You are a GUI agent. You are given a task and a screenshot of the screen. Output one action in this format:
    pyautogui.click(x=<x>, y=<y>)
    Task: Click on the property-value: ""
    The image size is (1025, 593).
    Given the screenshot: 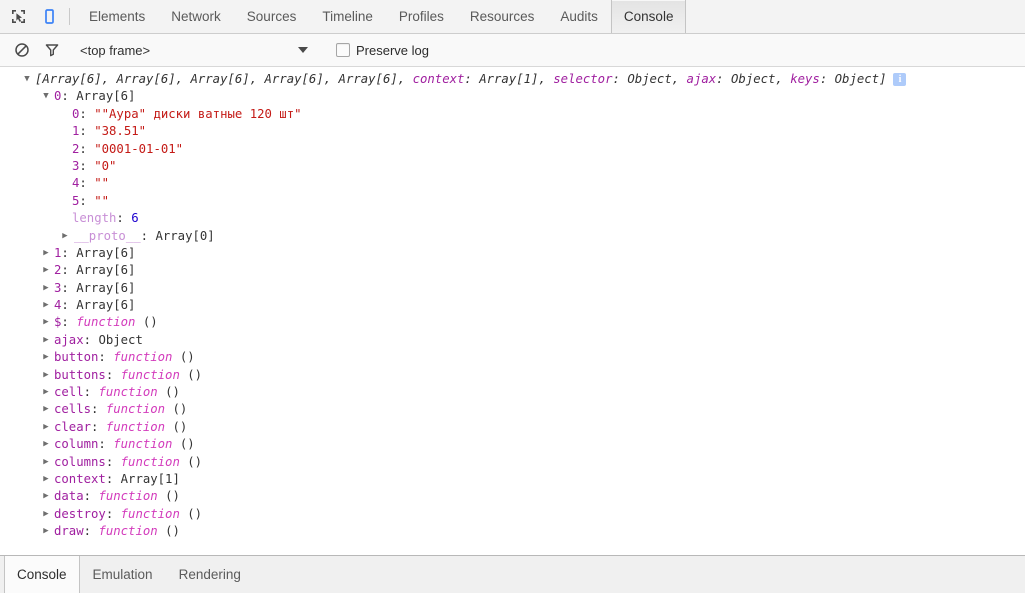 What is the action you would take?
    pyautogui.click(x=102, y=183)
    